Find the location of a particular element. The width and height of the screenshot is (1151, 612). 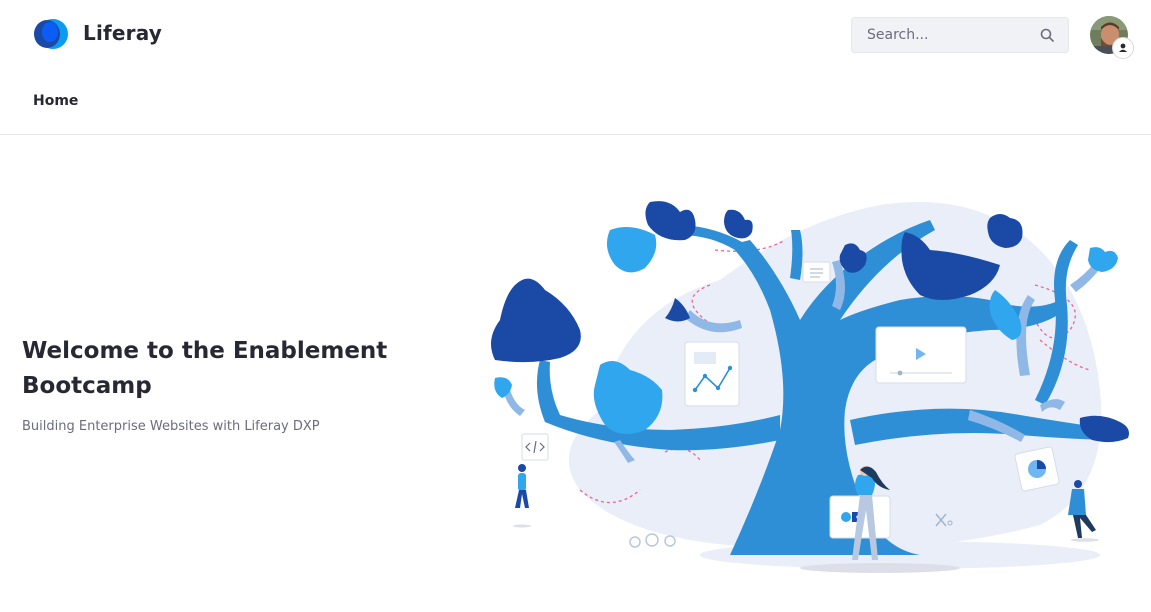

site-header: Liferay is located at coordinates (575, 35).